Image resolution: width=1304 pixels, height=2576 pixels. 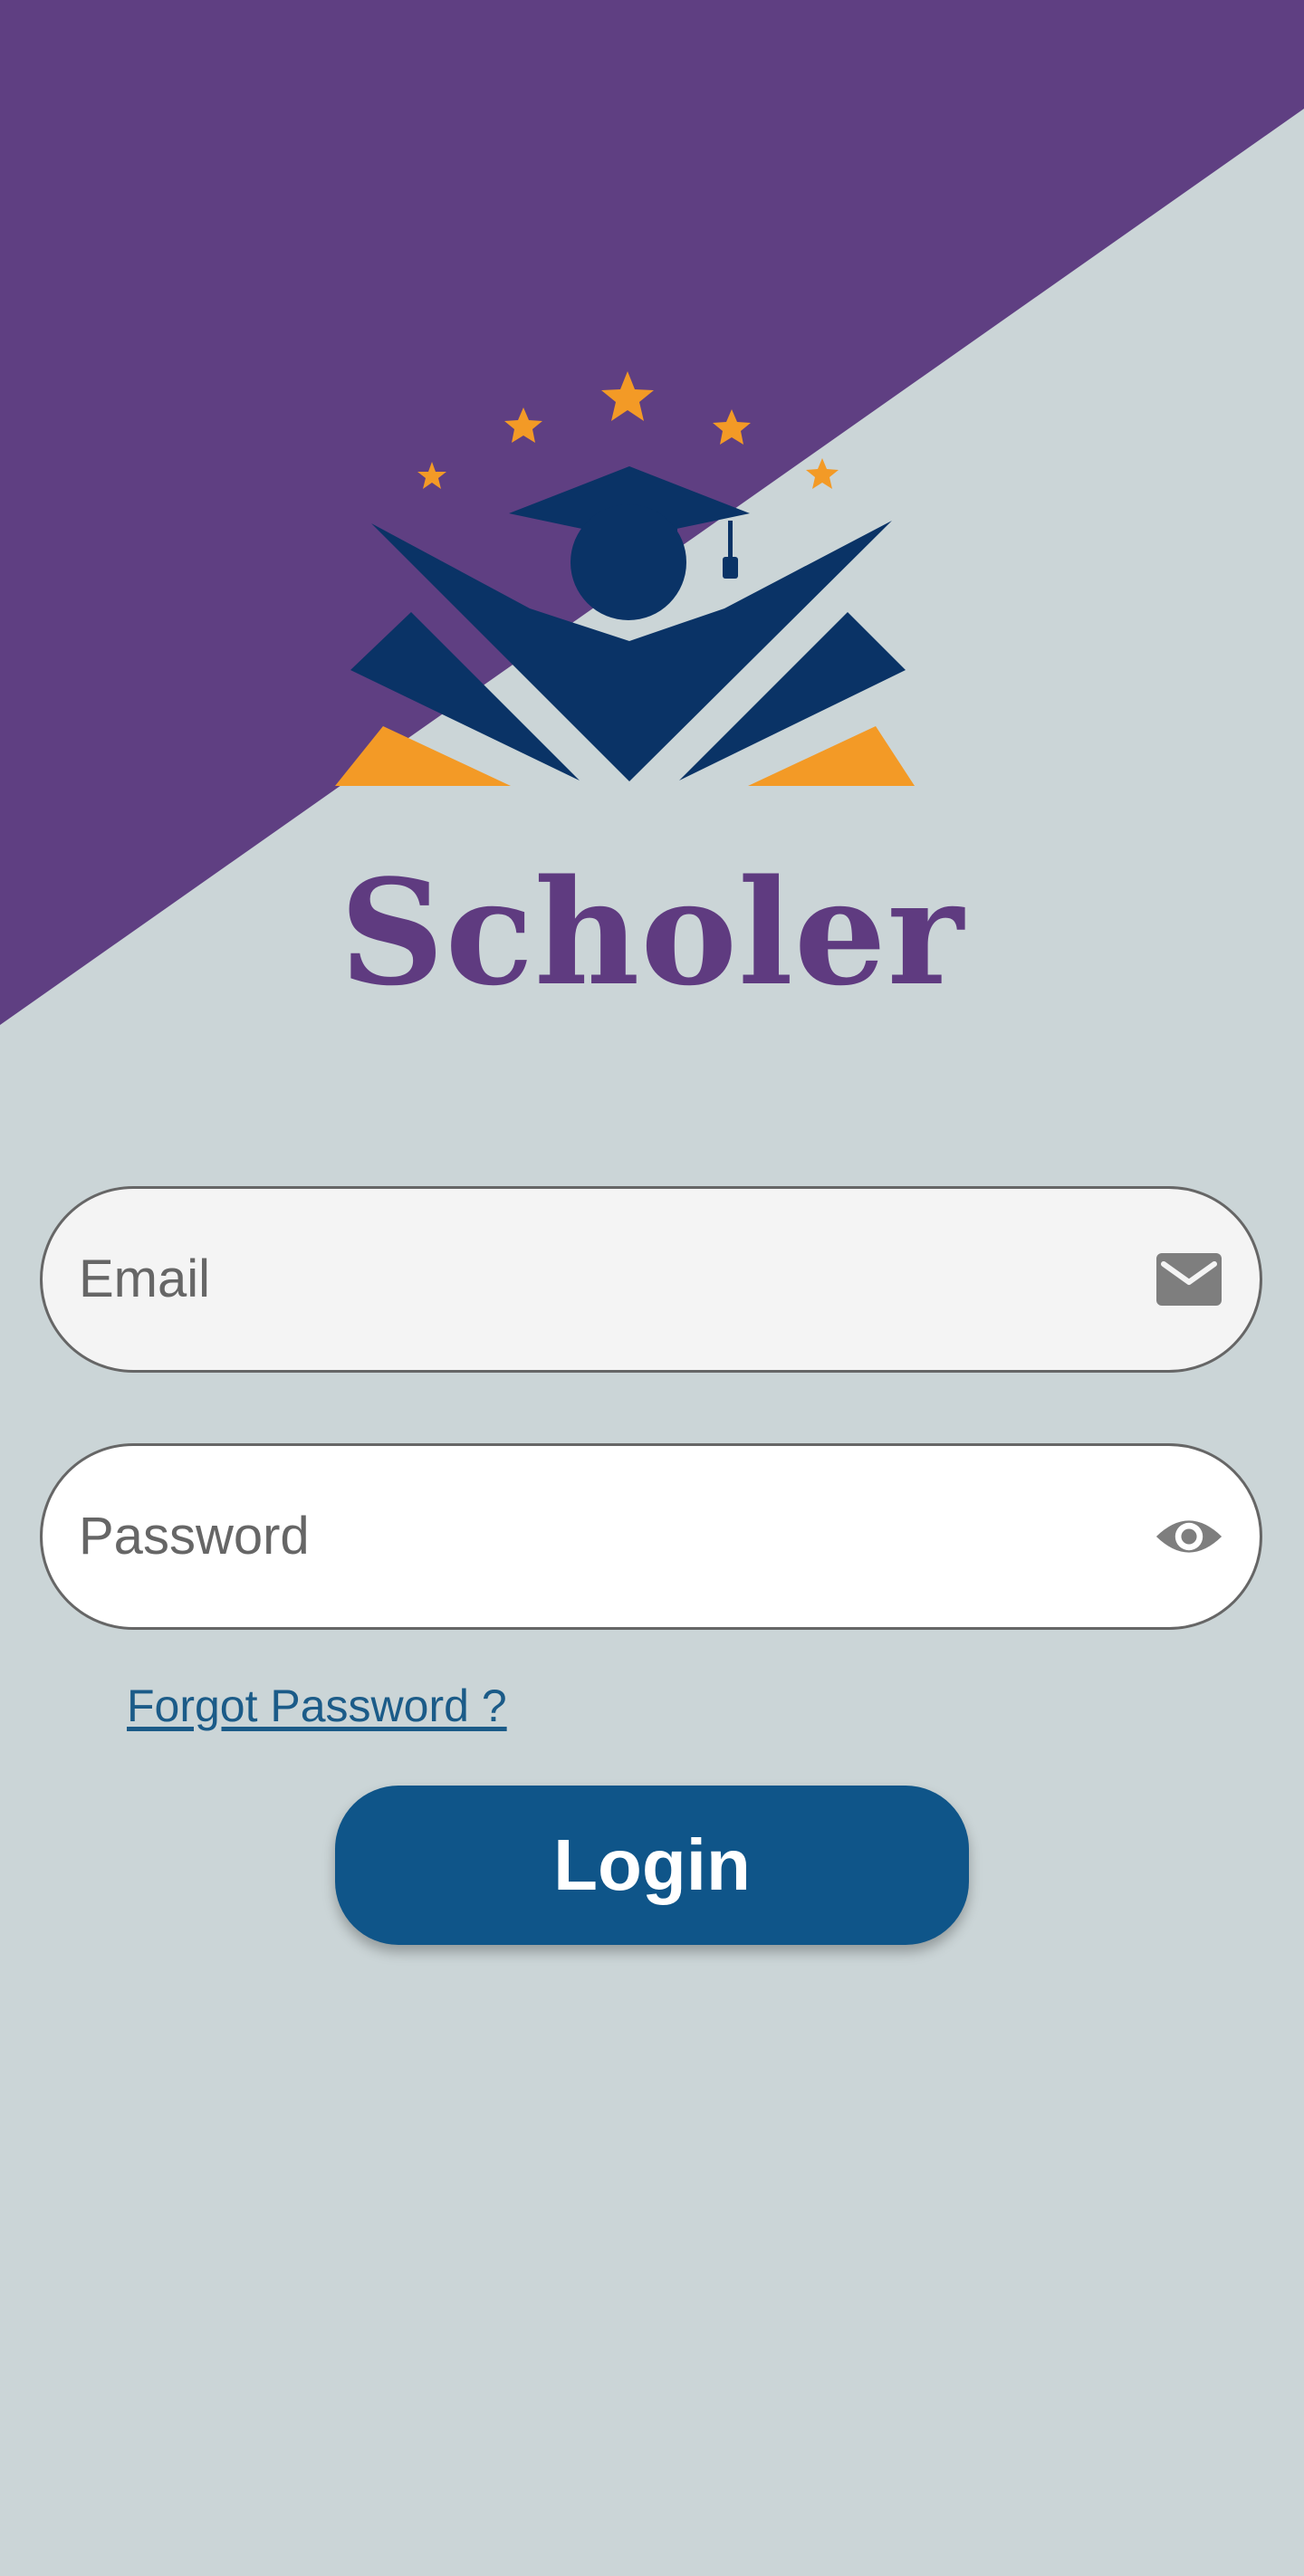 I want to click on password-field: Password, so click(x=651, y=1536).